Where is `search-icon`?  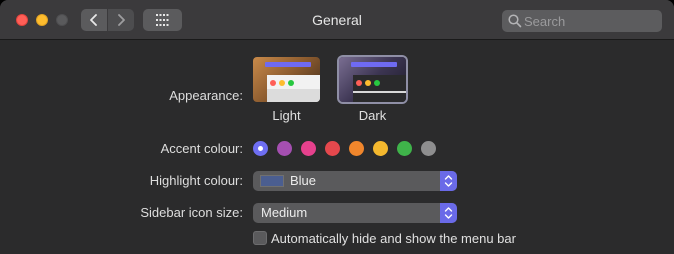 search-icon is located at coordinates (515, 21).